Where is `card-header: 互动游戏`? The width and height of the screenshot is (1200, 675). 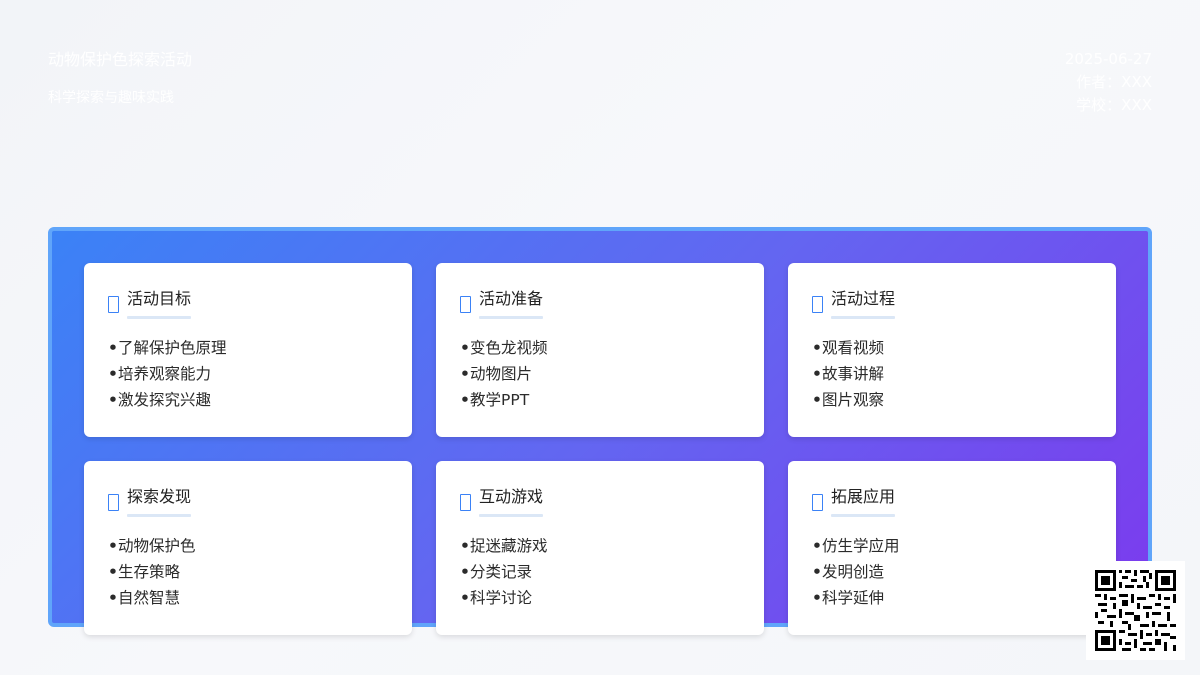
card-header: 互动游戏 is located at coordinates (502, 501).